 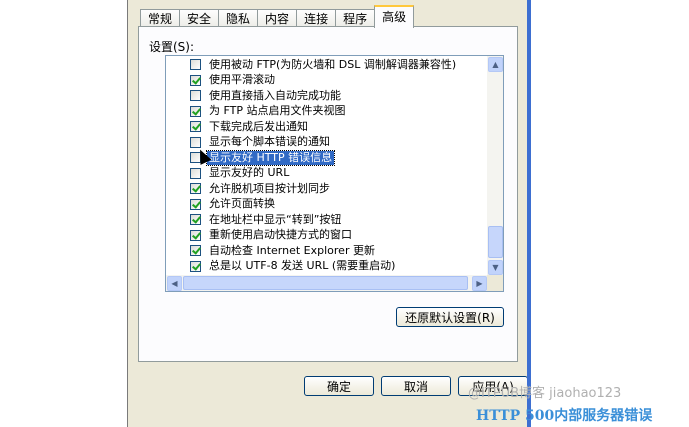 I want to click on settings-item: 使用直接插入自动完成功能, so click(x=327, y=96).